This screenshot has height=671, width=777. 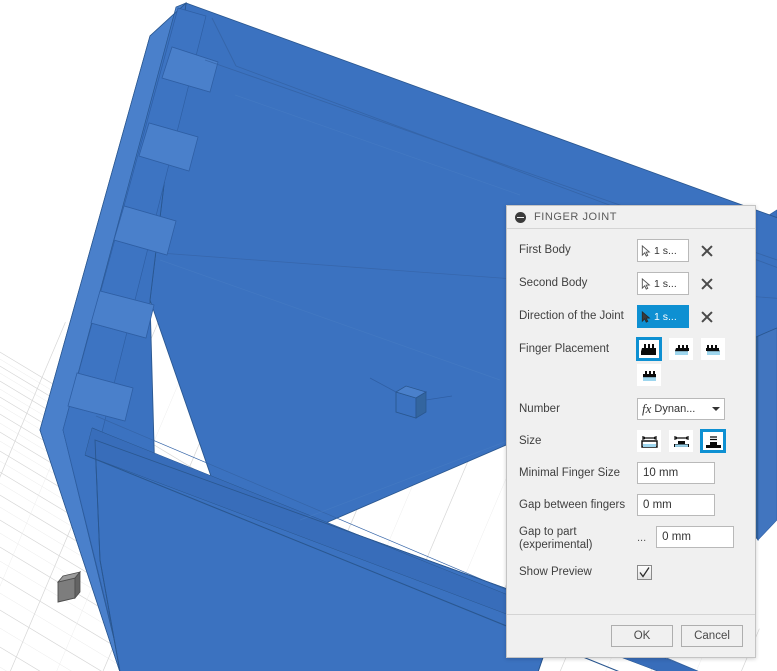 I want to click on row-size: Size, so click(x=631, y=441).